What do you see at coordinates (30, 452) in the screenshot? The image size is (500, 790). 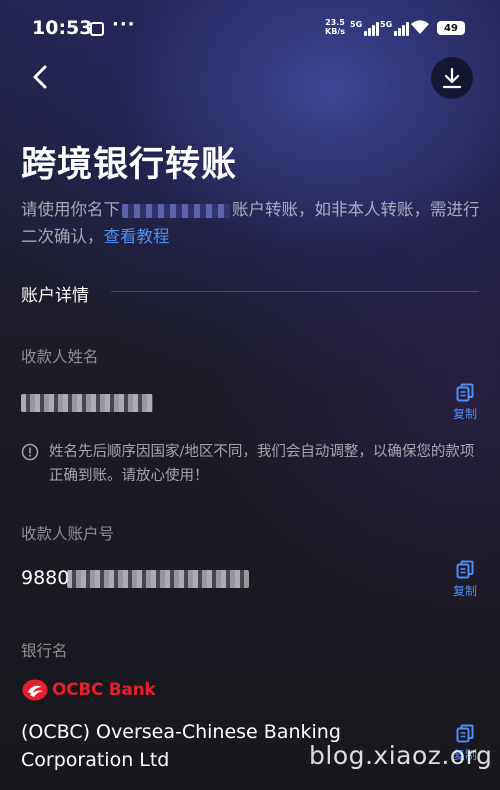 I see `info-icon` at bounding box center [30, 452].